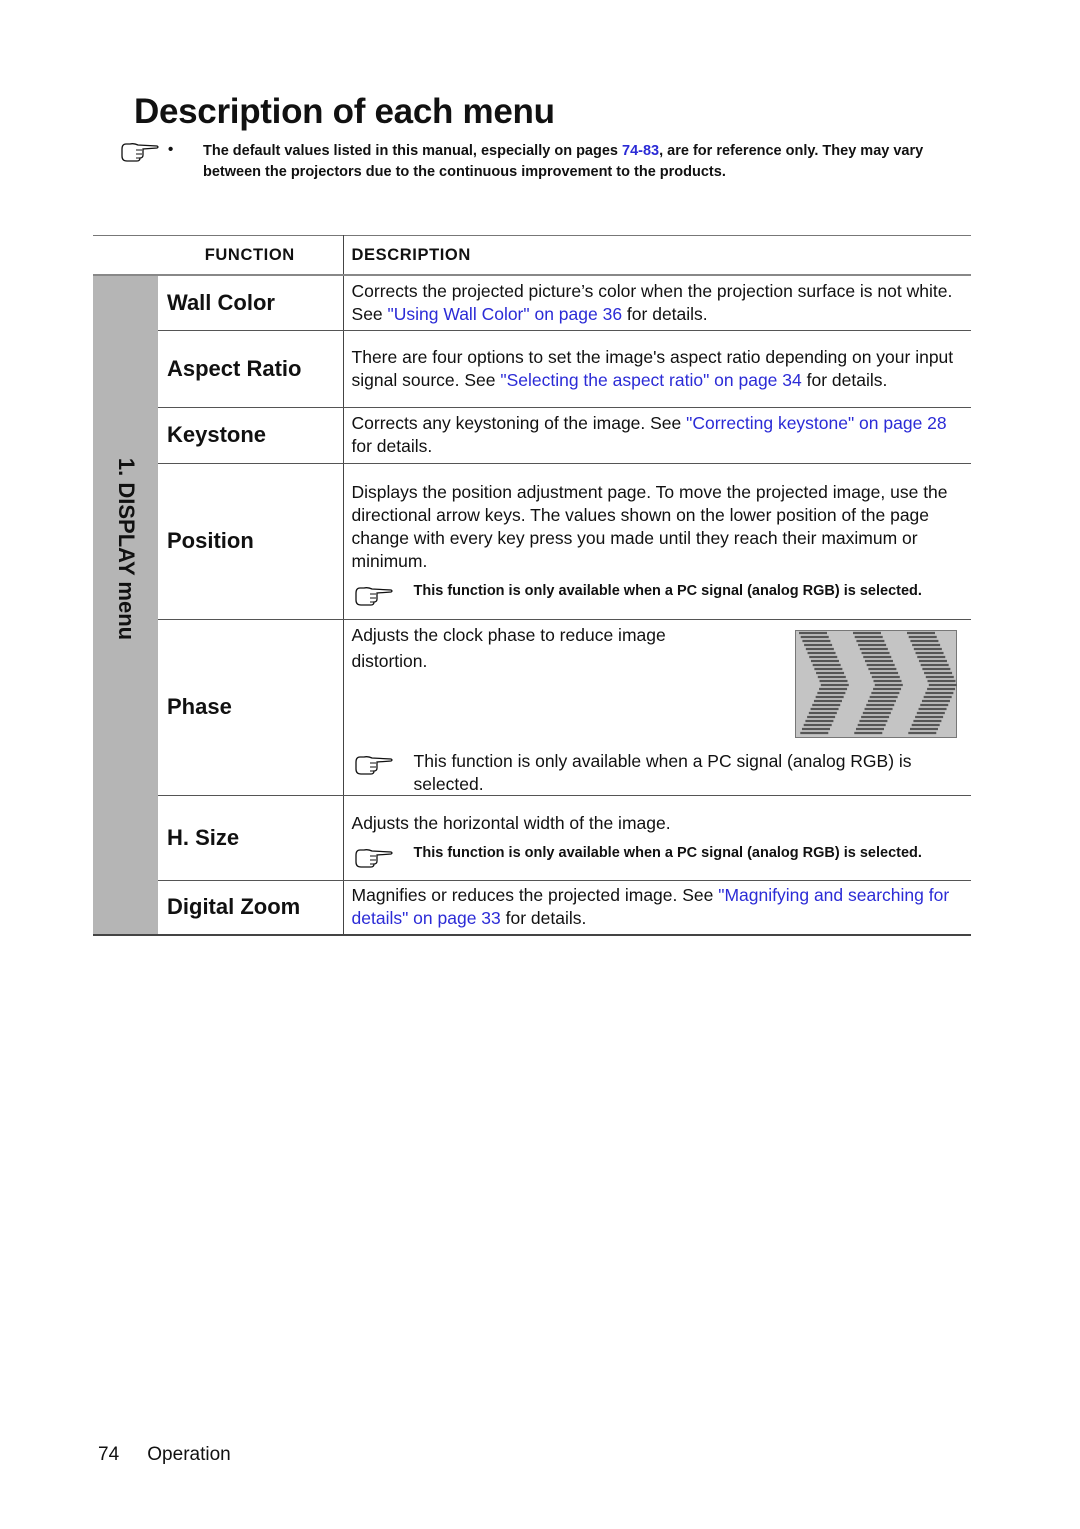 This screenshot has width=1080, height=1529. I want to click on page-footer: 74 Operation, so click(164, 1455).